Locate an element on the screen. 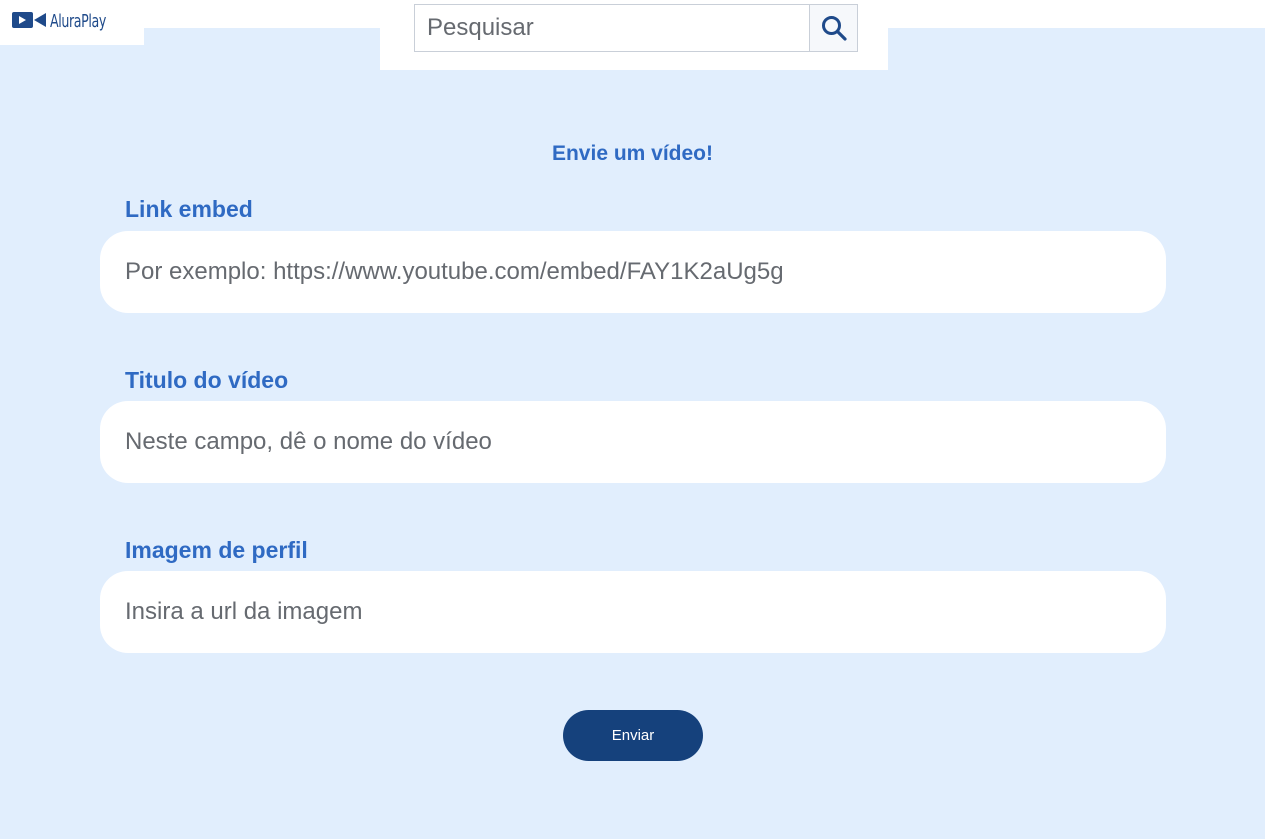 The width and height of the screenshot is (1265, 839). logo: AluraPlay is located at coordinates (72, 22).